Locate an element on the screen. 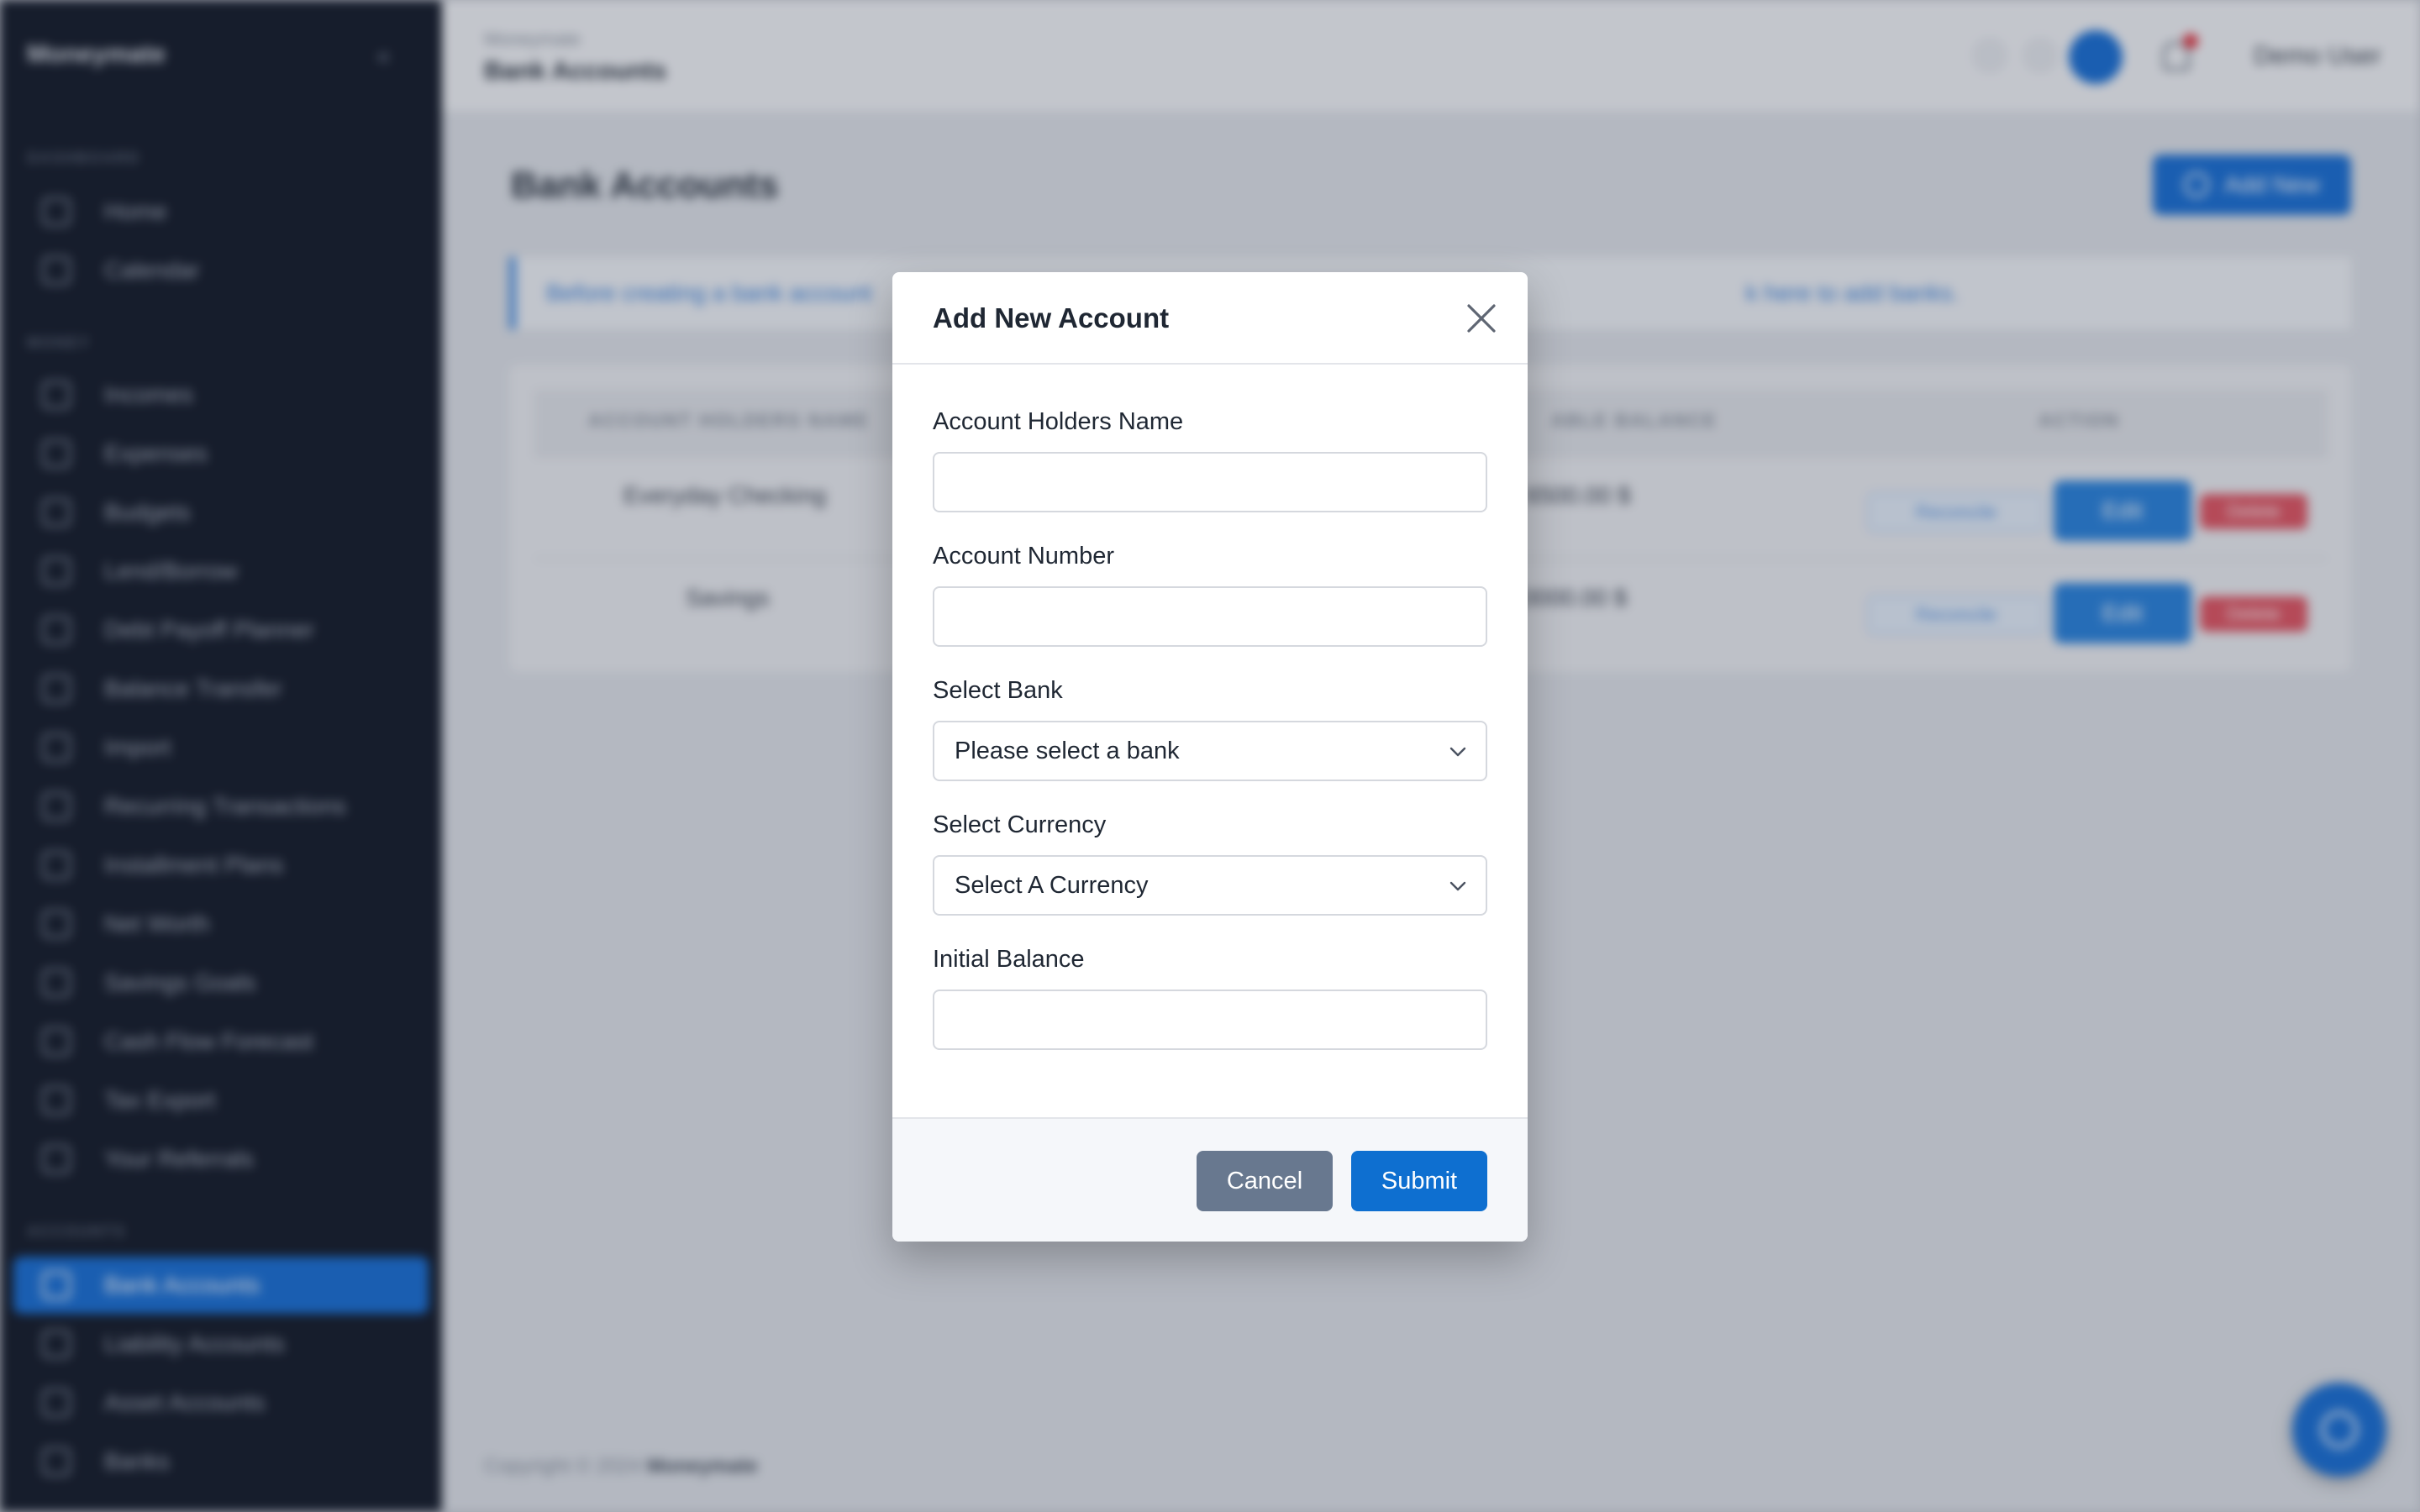  currency-label: Select Currency is located at coordinates (1020, 824).